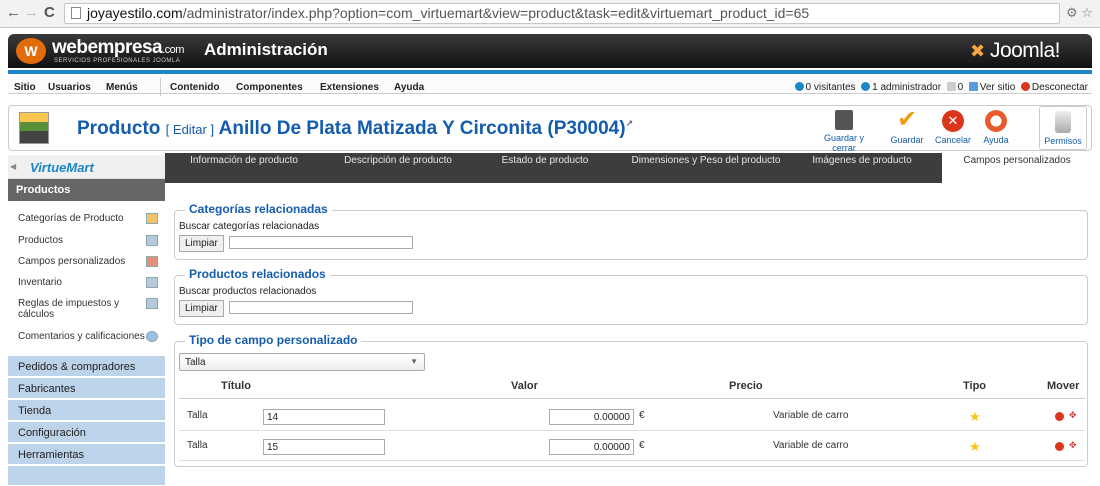 This screenshot has height=486, width=1100. I want to click on menu-item-extensiones: Extensiones, so click(349, 87).